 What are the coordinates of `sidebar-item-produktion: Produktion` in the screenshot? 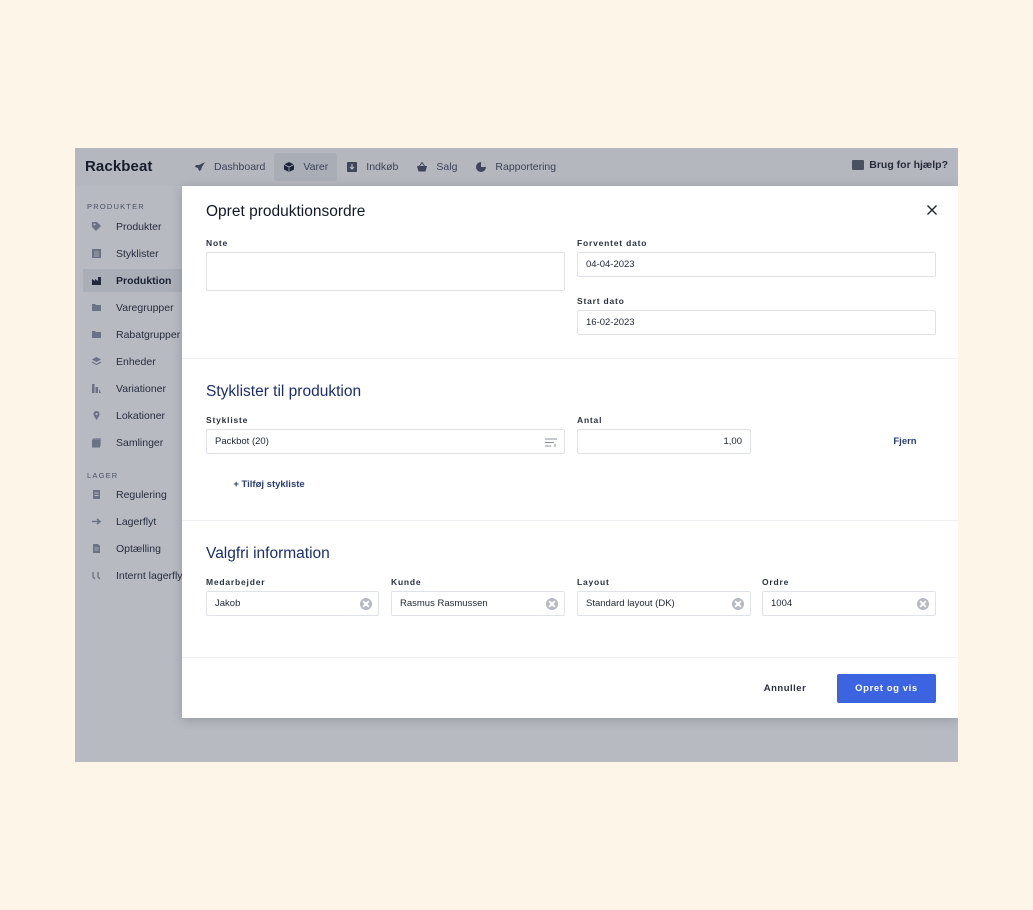 It's located at (132, 280).